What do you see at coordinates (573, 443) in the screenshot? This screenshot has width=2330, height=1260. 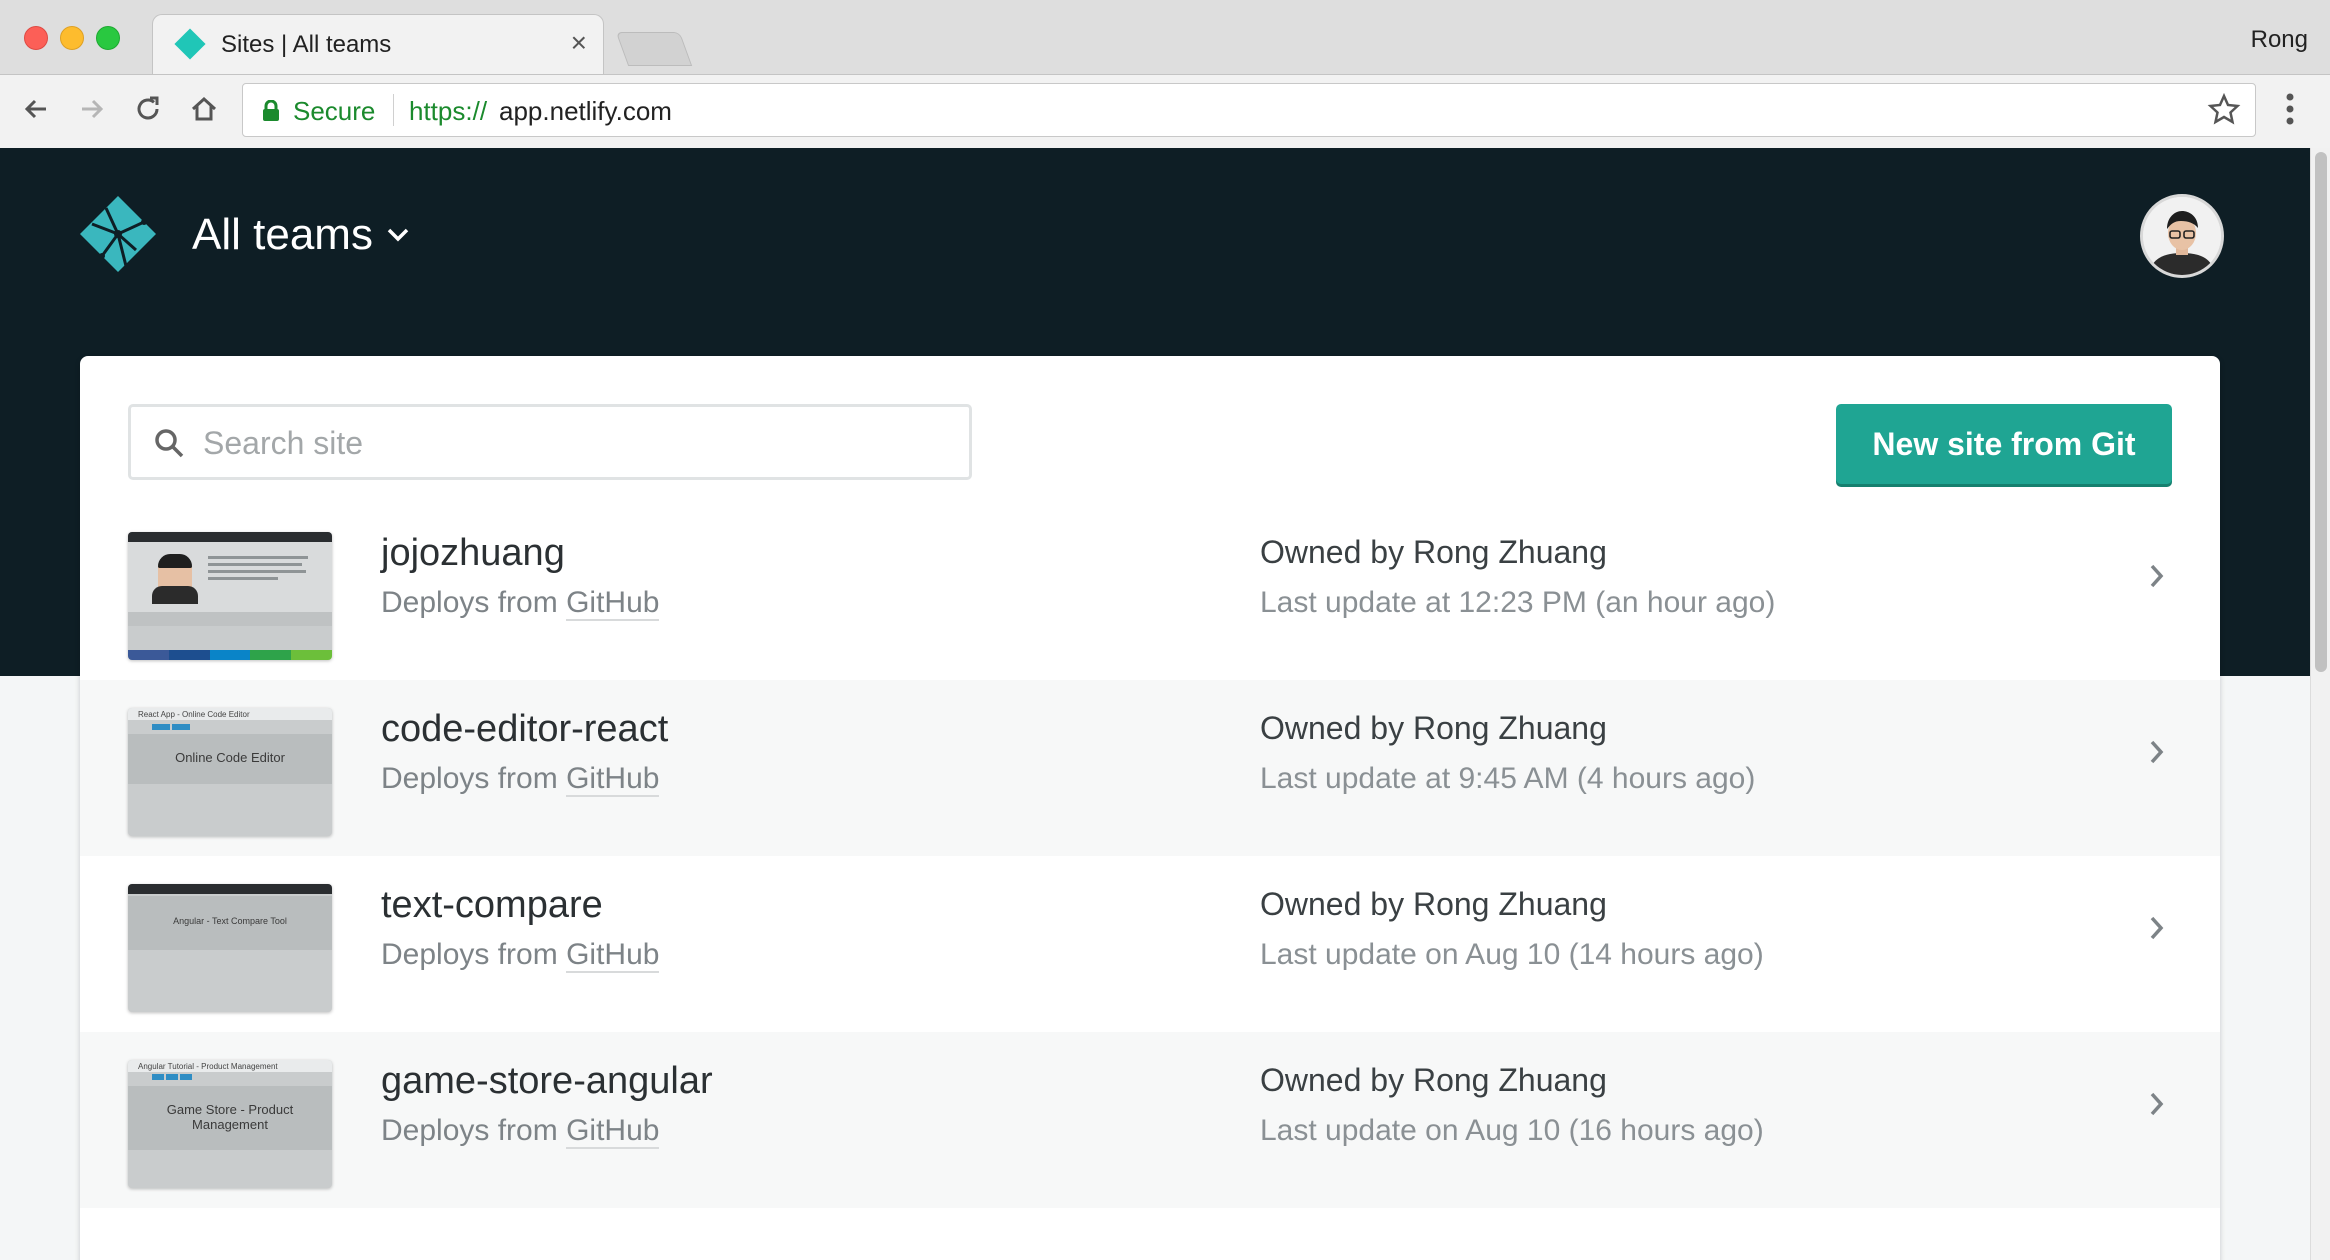 I see `search-input` at bounding box center [573, 443].